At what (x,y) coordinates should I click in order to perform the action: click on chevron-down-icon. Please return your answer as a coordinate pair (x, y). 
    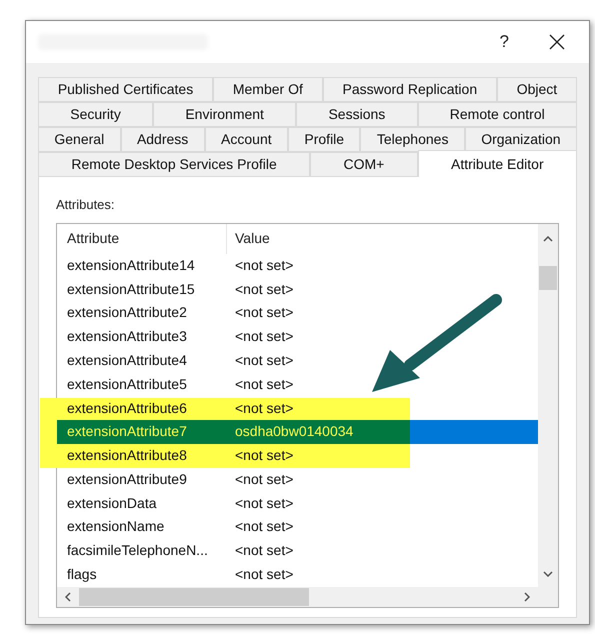
    Looking at the image, I should click on (548, 573).